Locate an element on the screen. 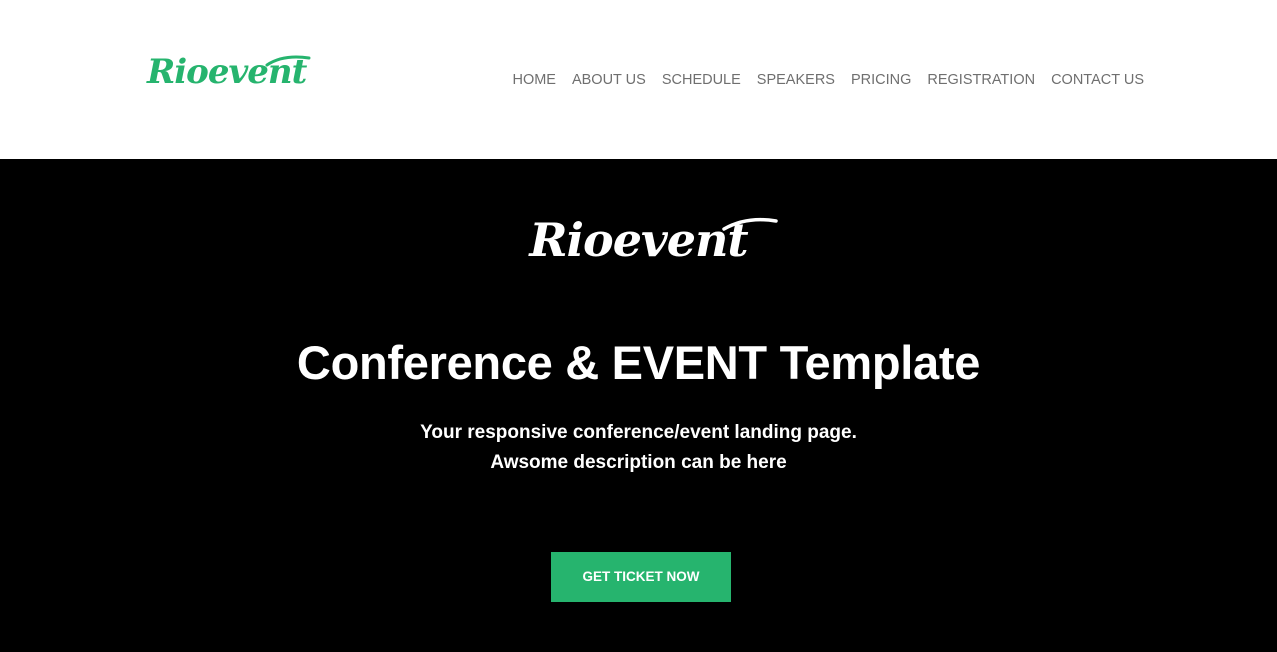  hero-logo-swoosh-icon is located at coordinates (749, 224).